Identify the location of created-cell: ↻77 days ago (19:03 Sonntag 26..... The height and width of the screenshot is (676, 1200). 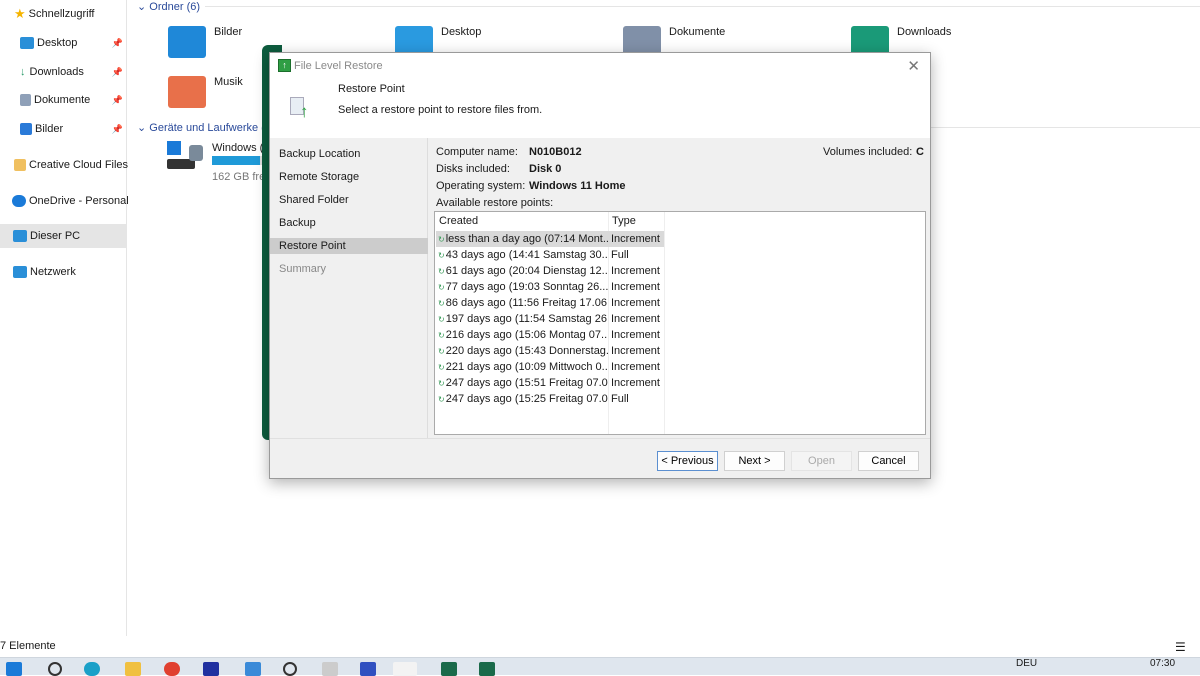
(523, 287).